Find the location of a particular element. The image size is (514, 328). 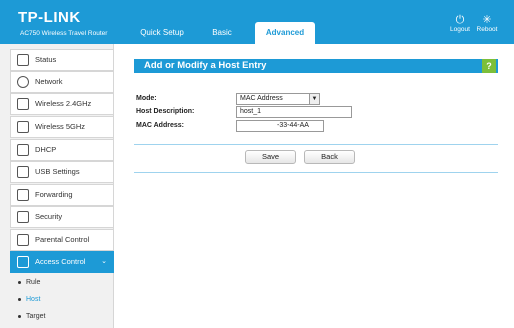

section-title: Add or Modify a Host Entry is located at coordinates (316, 66).